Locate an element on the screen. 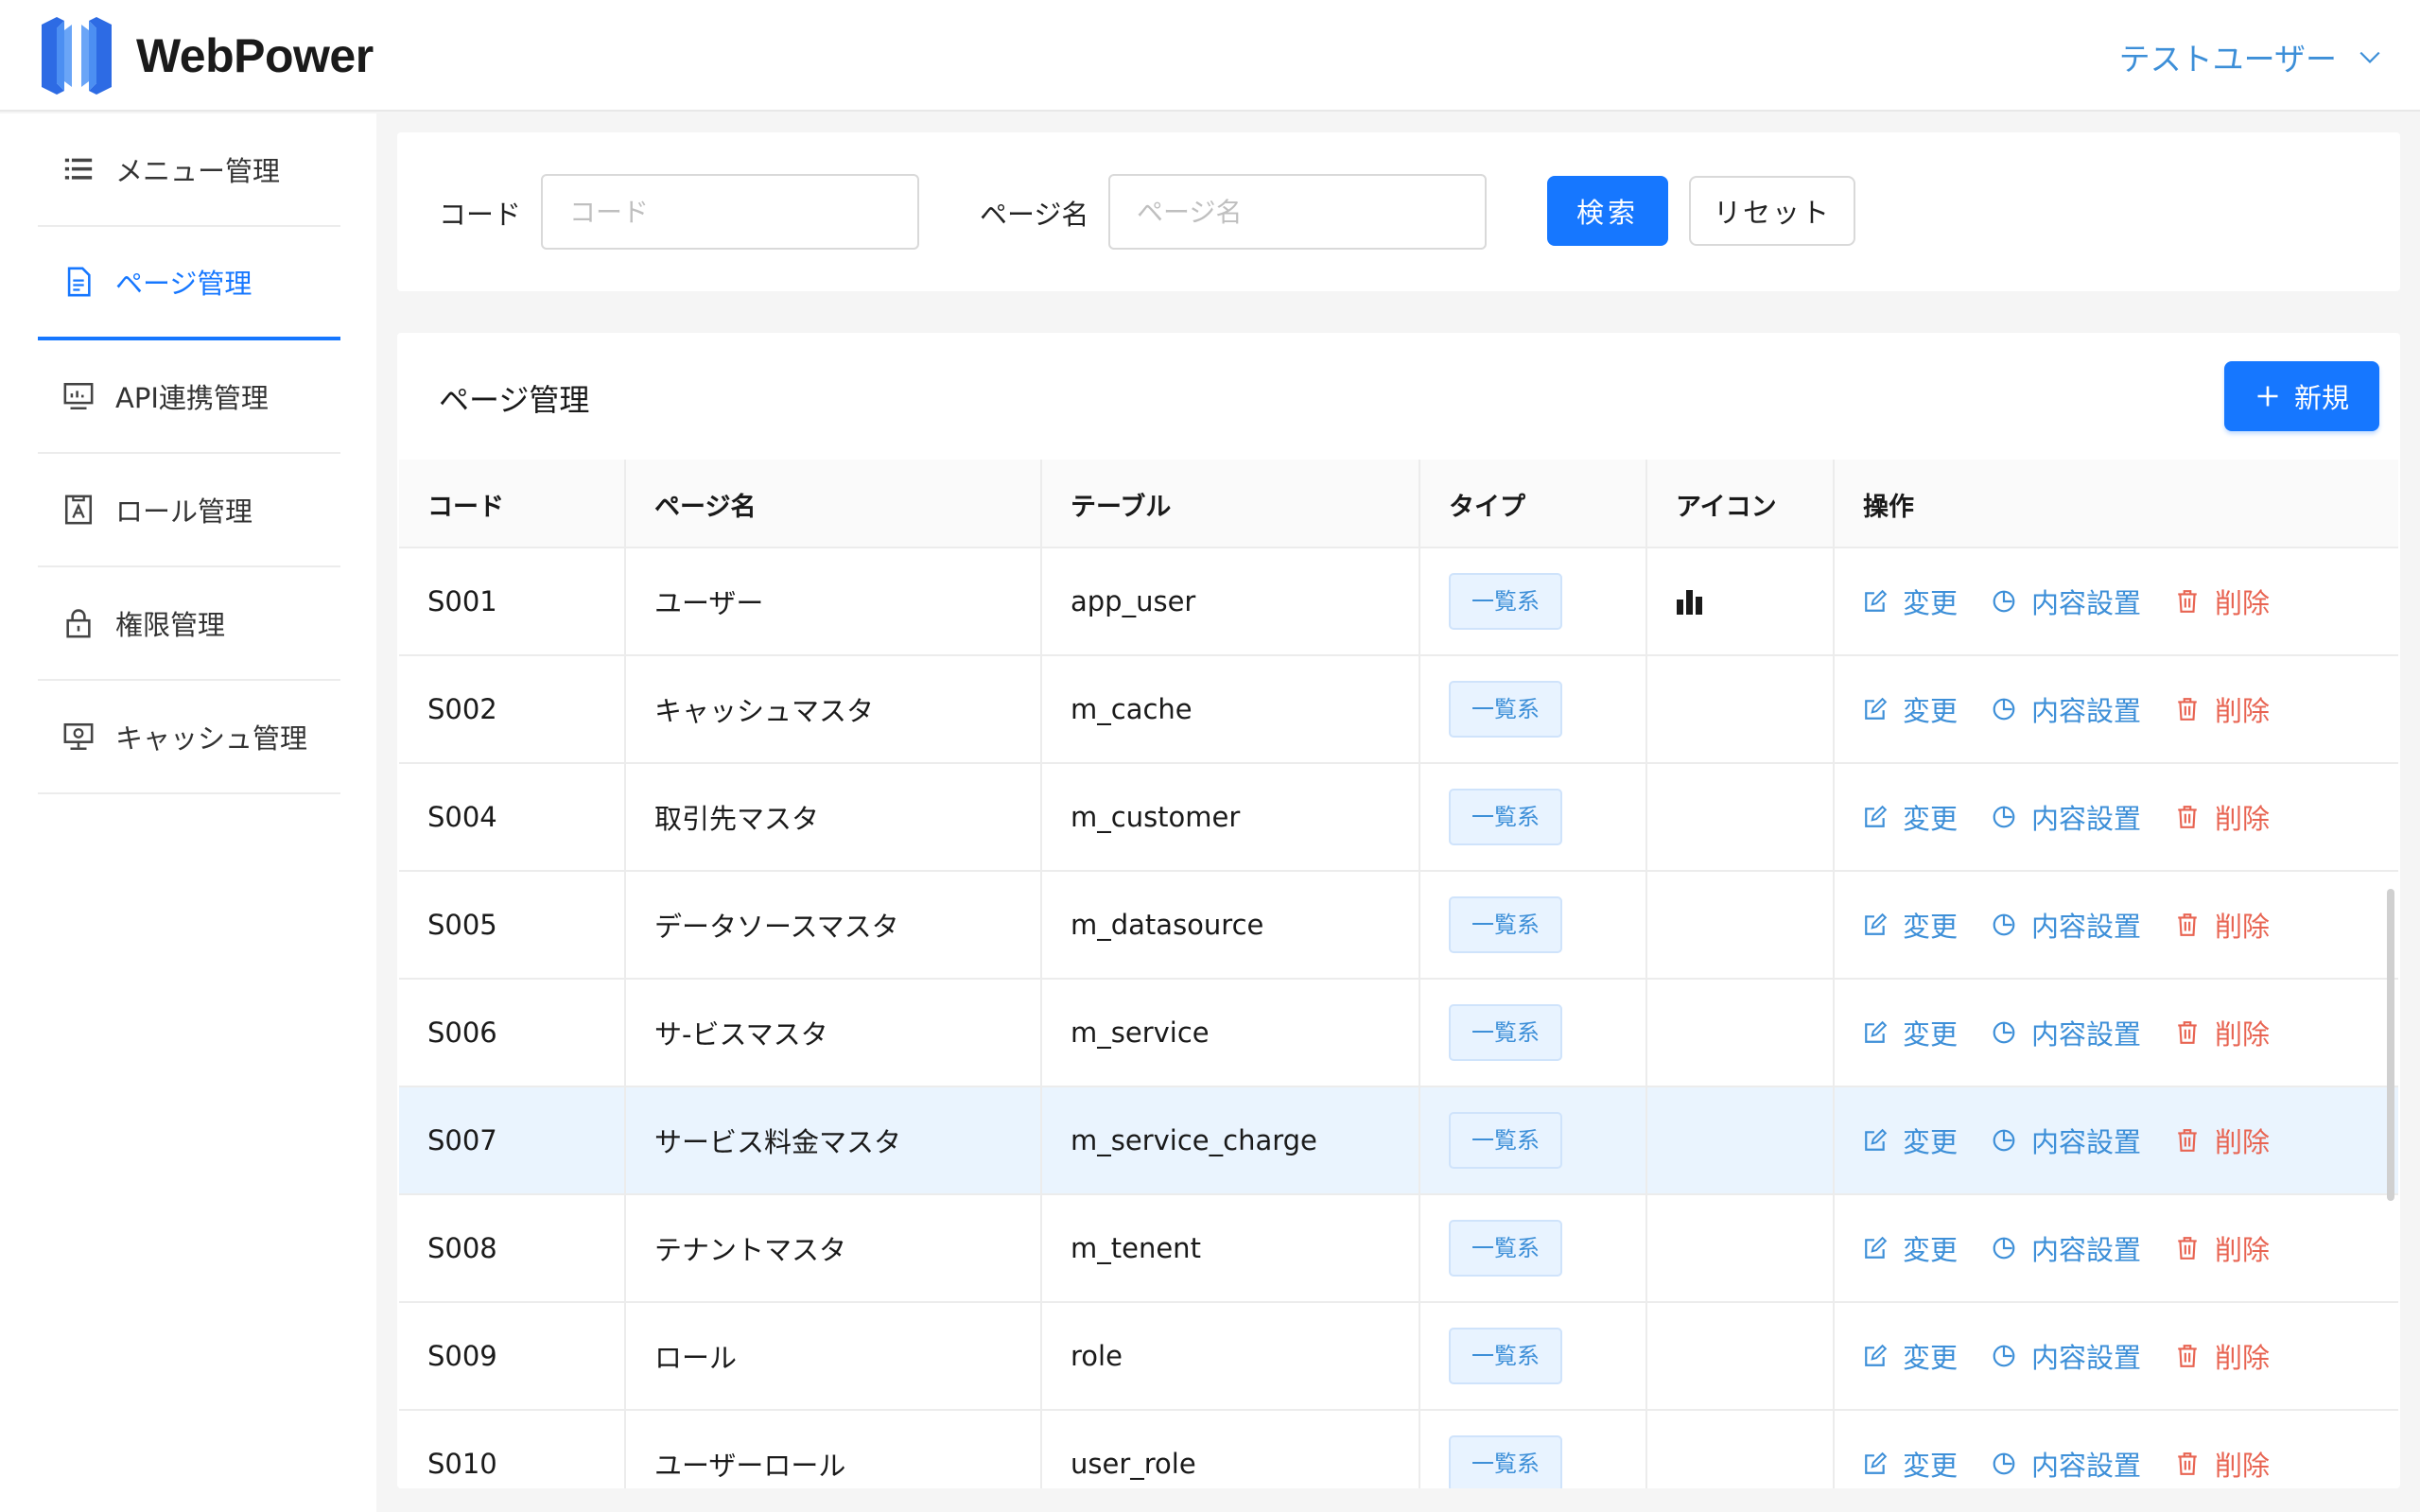 The width and height of the screenshot is (2420, 1512). cell-table: app_user is located at coordinates (1133, 601).